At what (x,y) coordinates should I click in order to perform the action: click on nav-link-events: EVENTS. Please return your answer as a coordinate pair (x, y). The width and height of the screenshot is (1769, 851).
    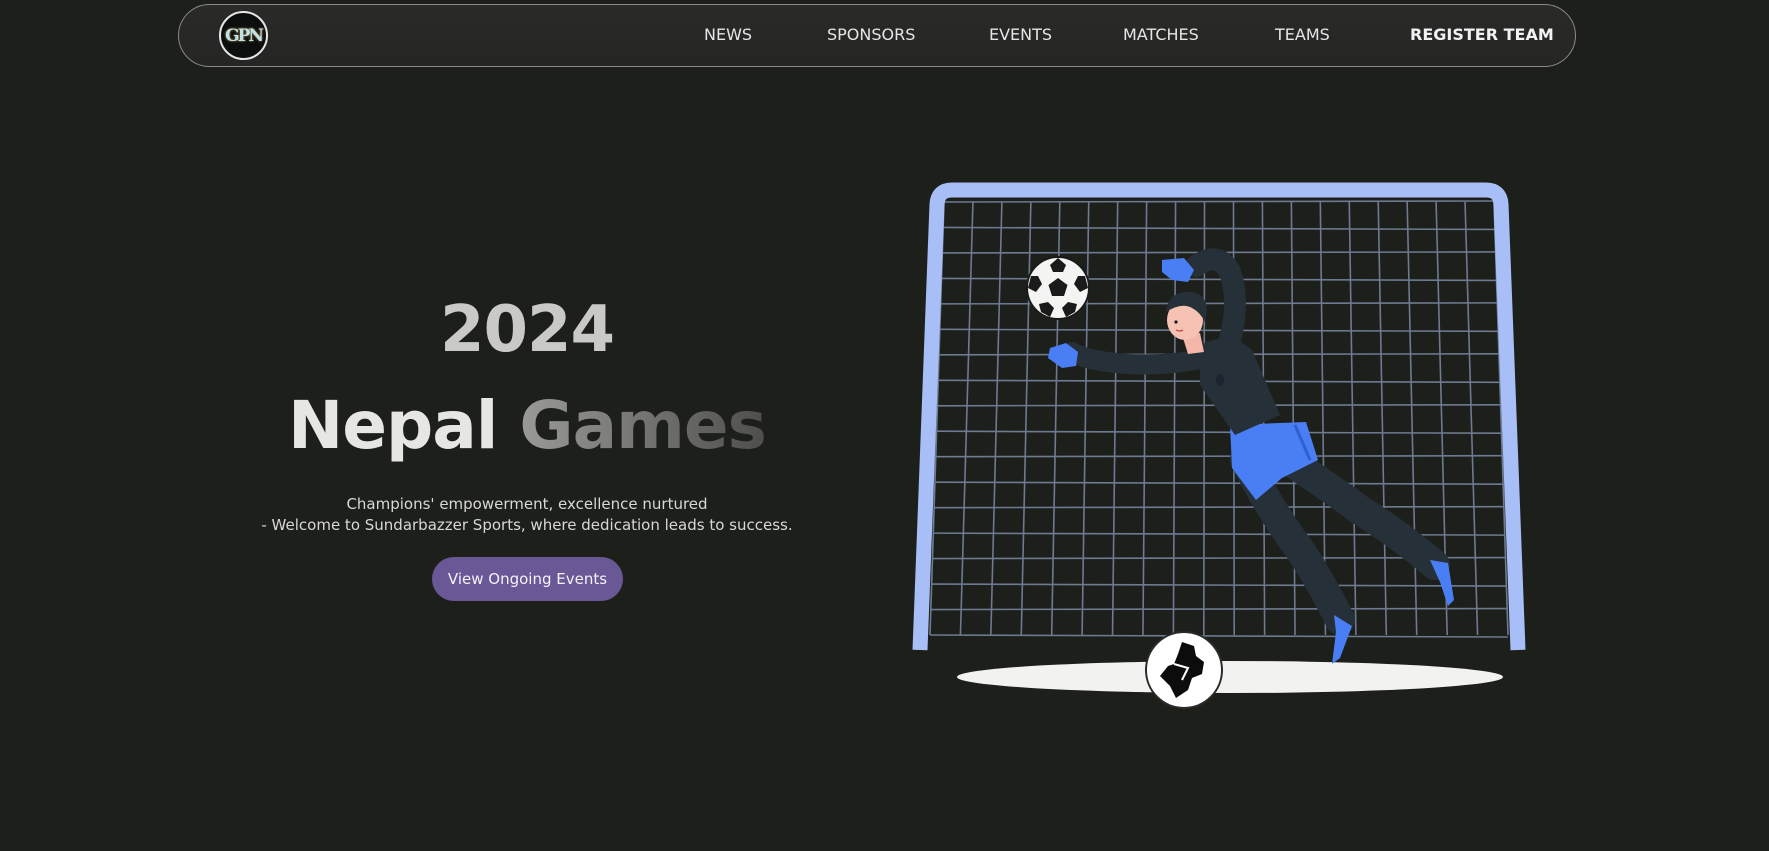
    Looking at the image, I should click on (1020, 35).